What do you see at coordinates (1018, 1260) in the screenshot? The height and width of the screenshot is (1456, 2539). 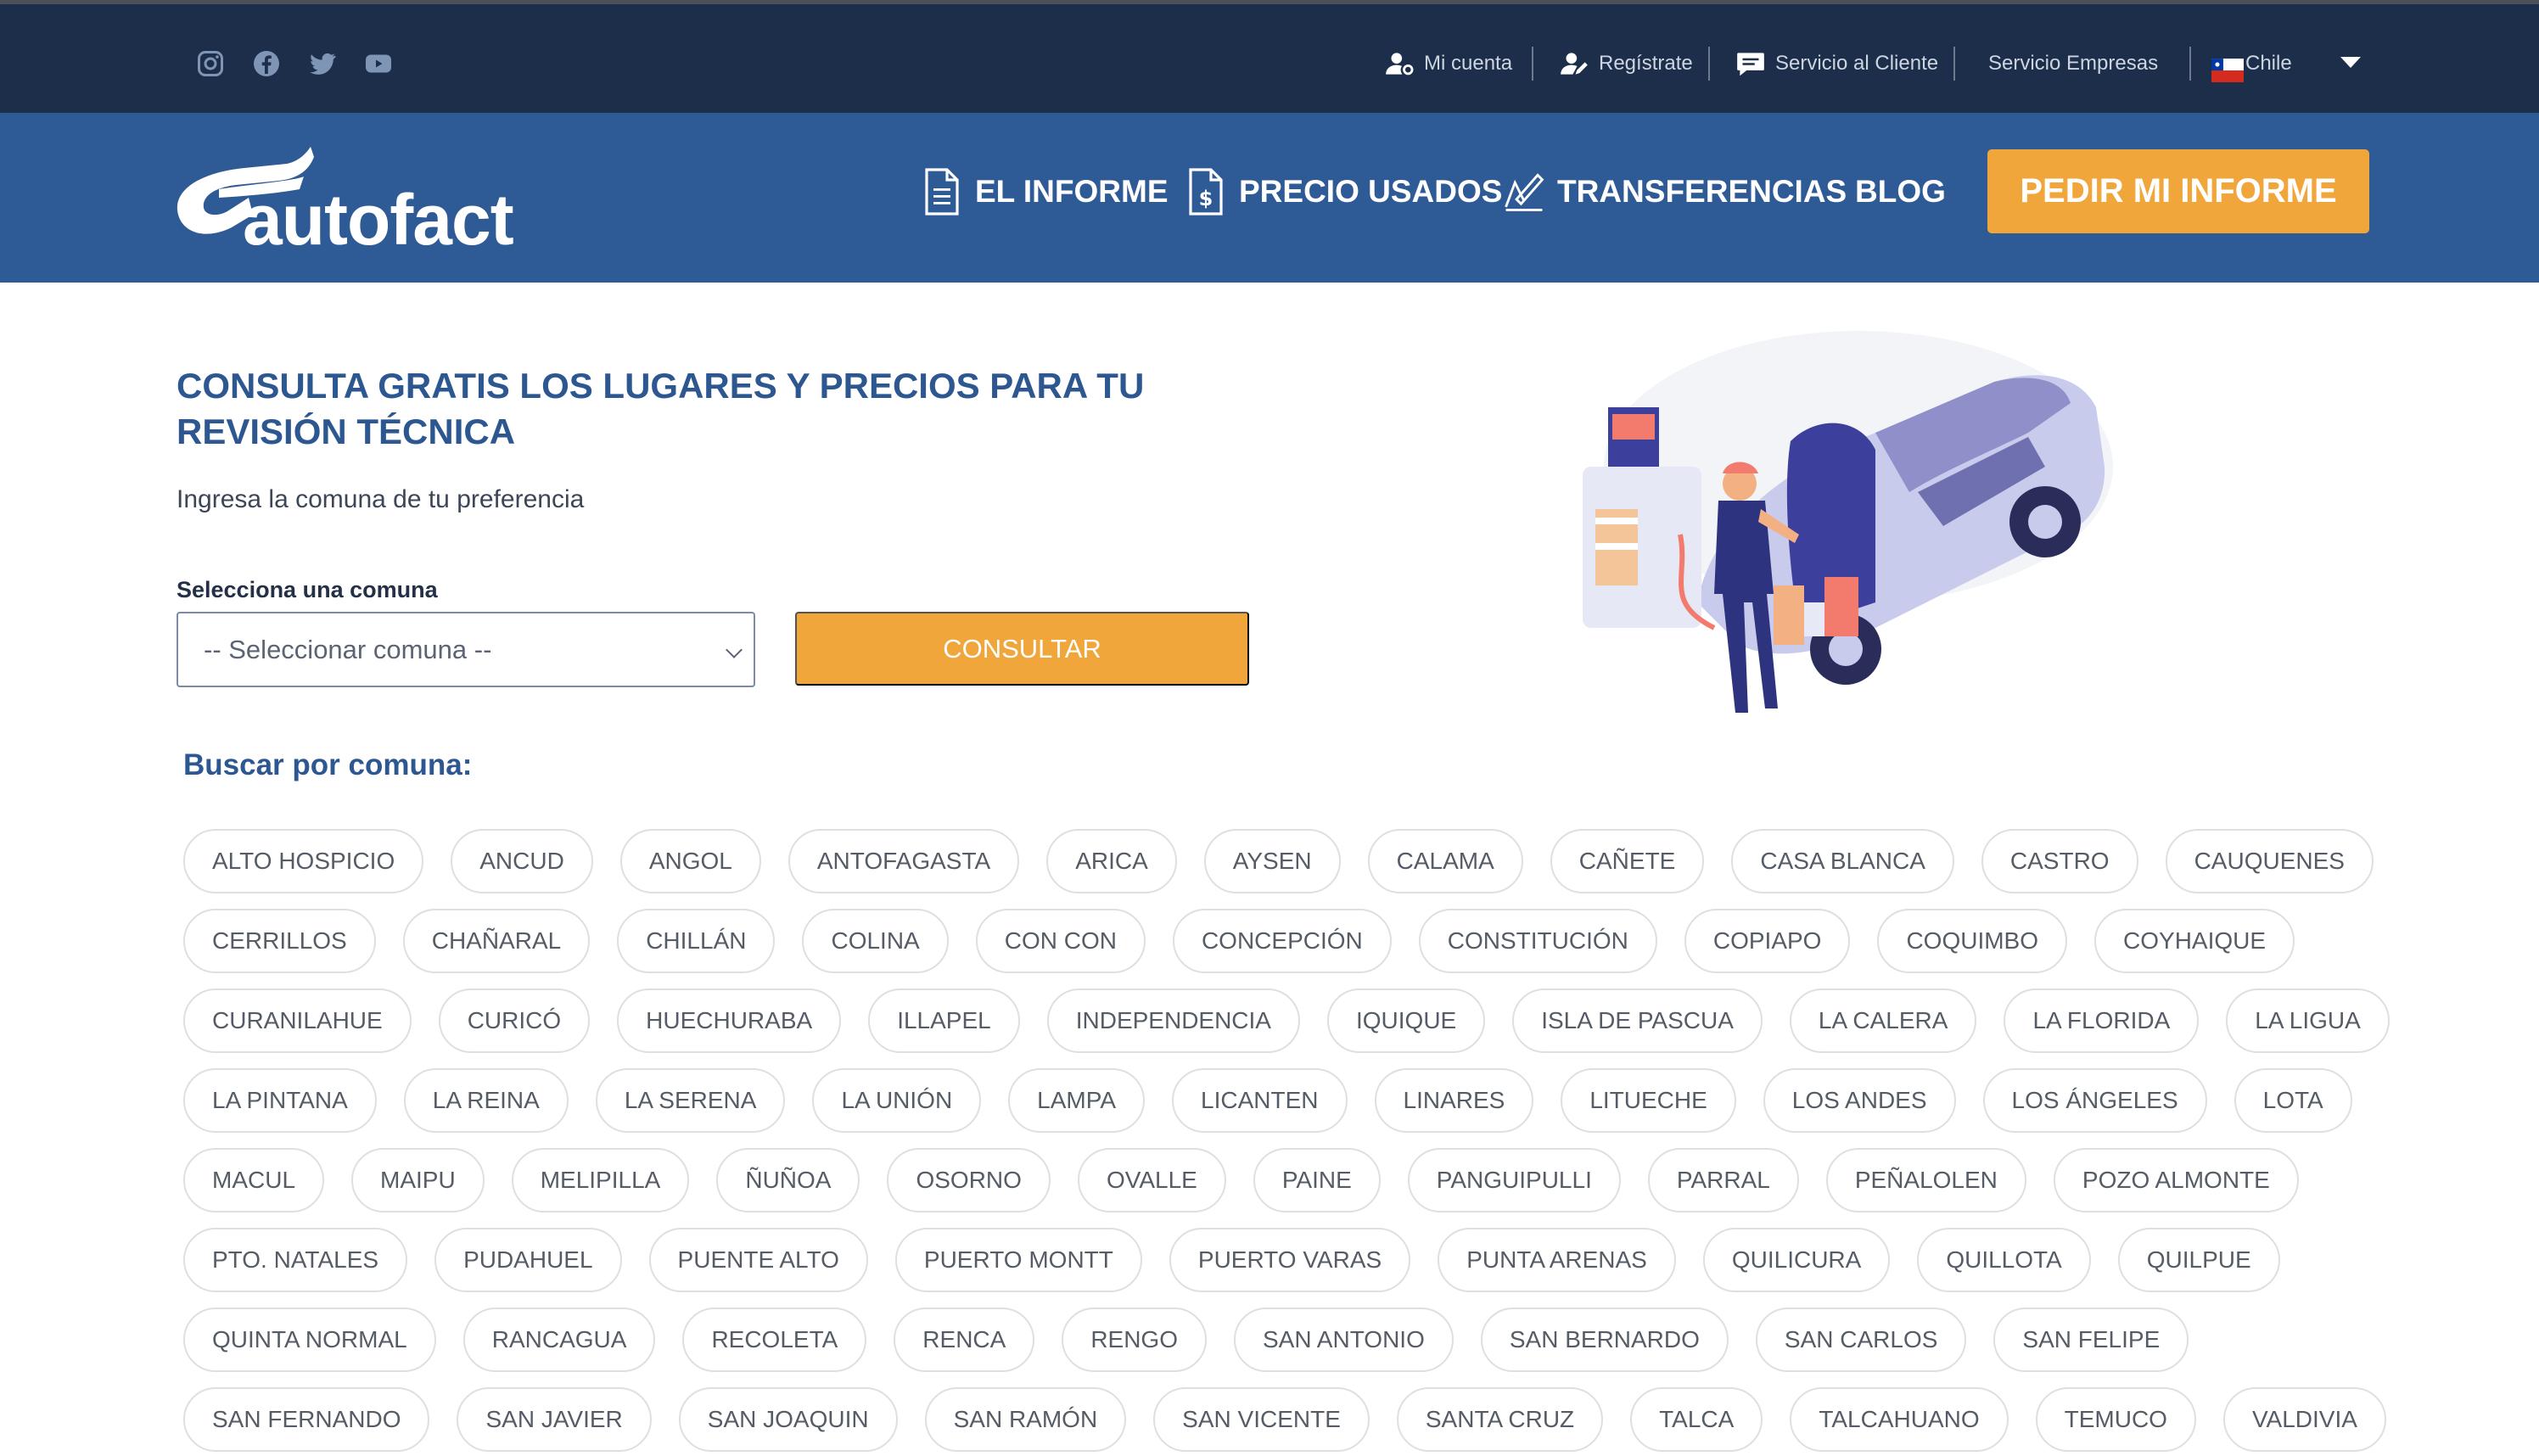 I see `comuna-chip: PUERTO MONTT` at bounding box center [1018, 1260].